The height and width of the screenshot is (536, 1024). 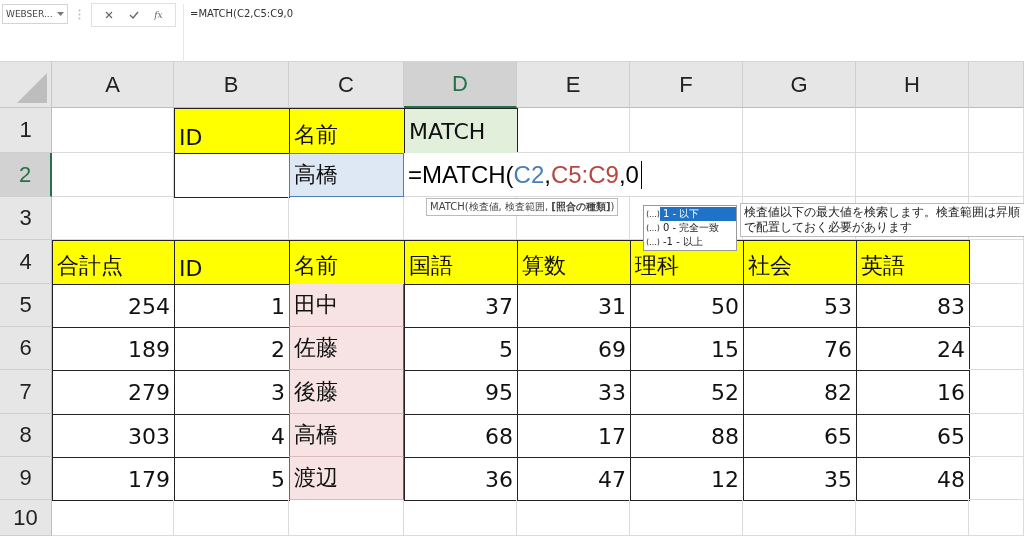 I want to click on table-cell: 国語, so click(x=461, y=262).